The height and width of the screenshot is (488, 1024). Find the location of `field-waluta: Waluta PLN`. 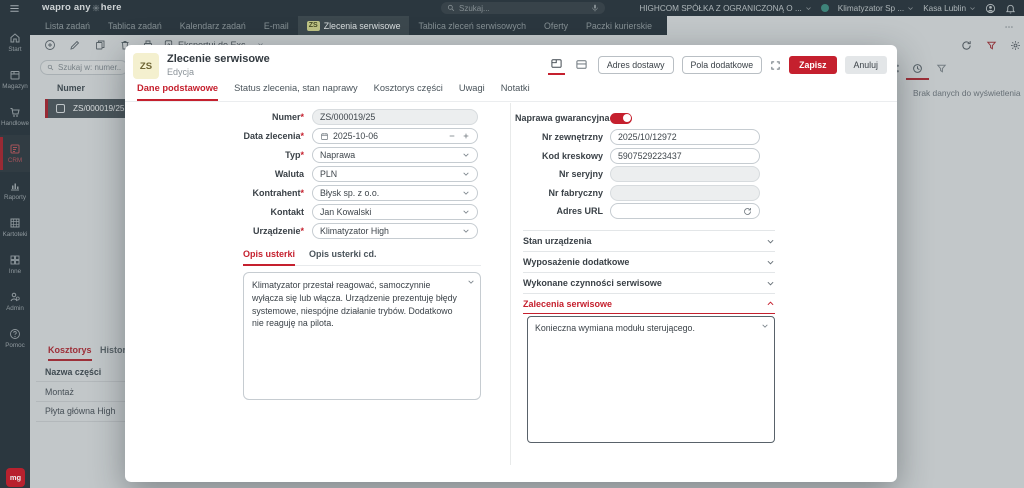

field-waluta: Waluta PLN is located at coordinates (307, 174).